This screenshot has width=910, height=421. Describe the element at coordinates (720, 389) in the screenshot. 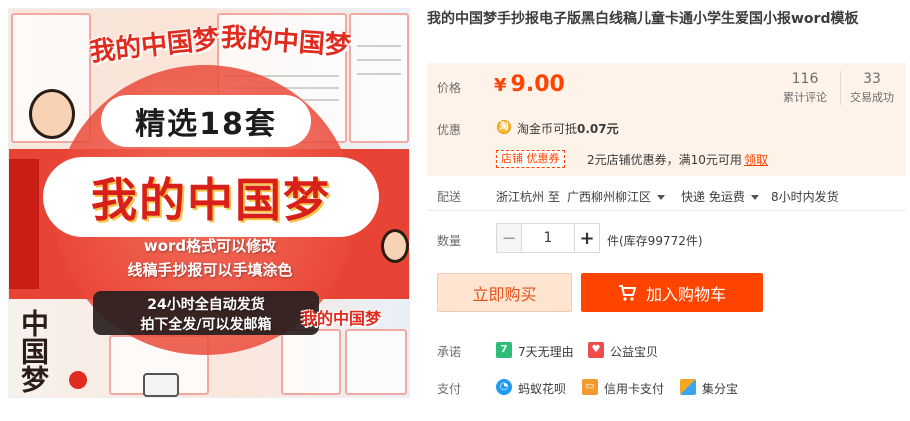

I see `payment-jifenbao: 集分宝` at that location.